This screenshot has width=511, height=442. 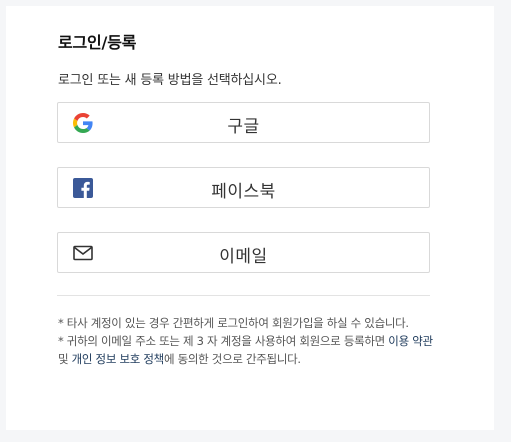 What do you see at coordinates (232, 359) in the screenshot?
I see `terms-note-suffix: 에 동의한 것으로 간주됩니다.` at bounding box center [232, 359].